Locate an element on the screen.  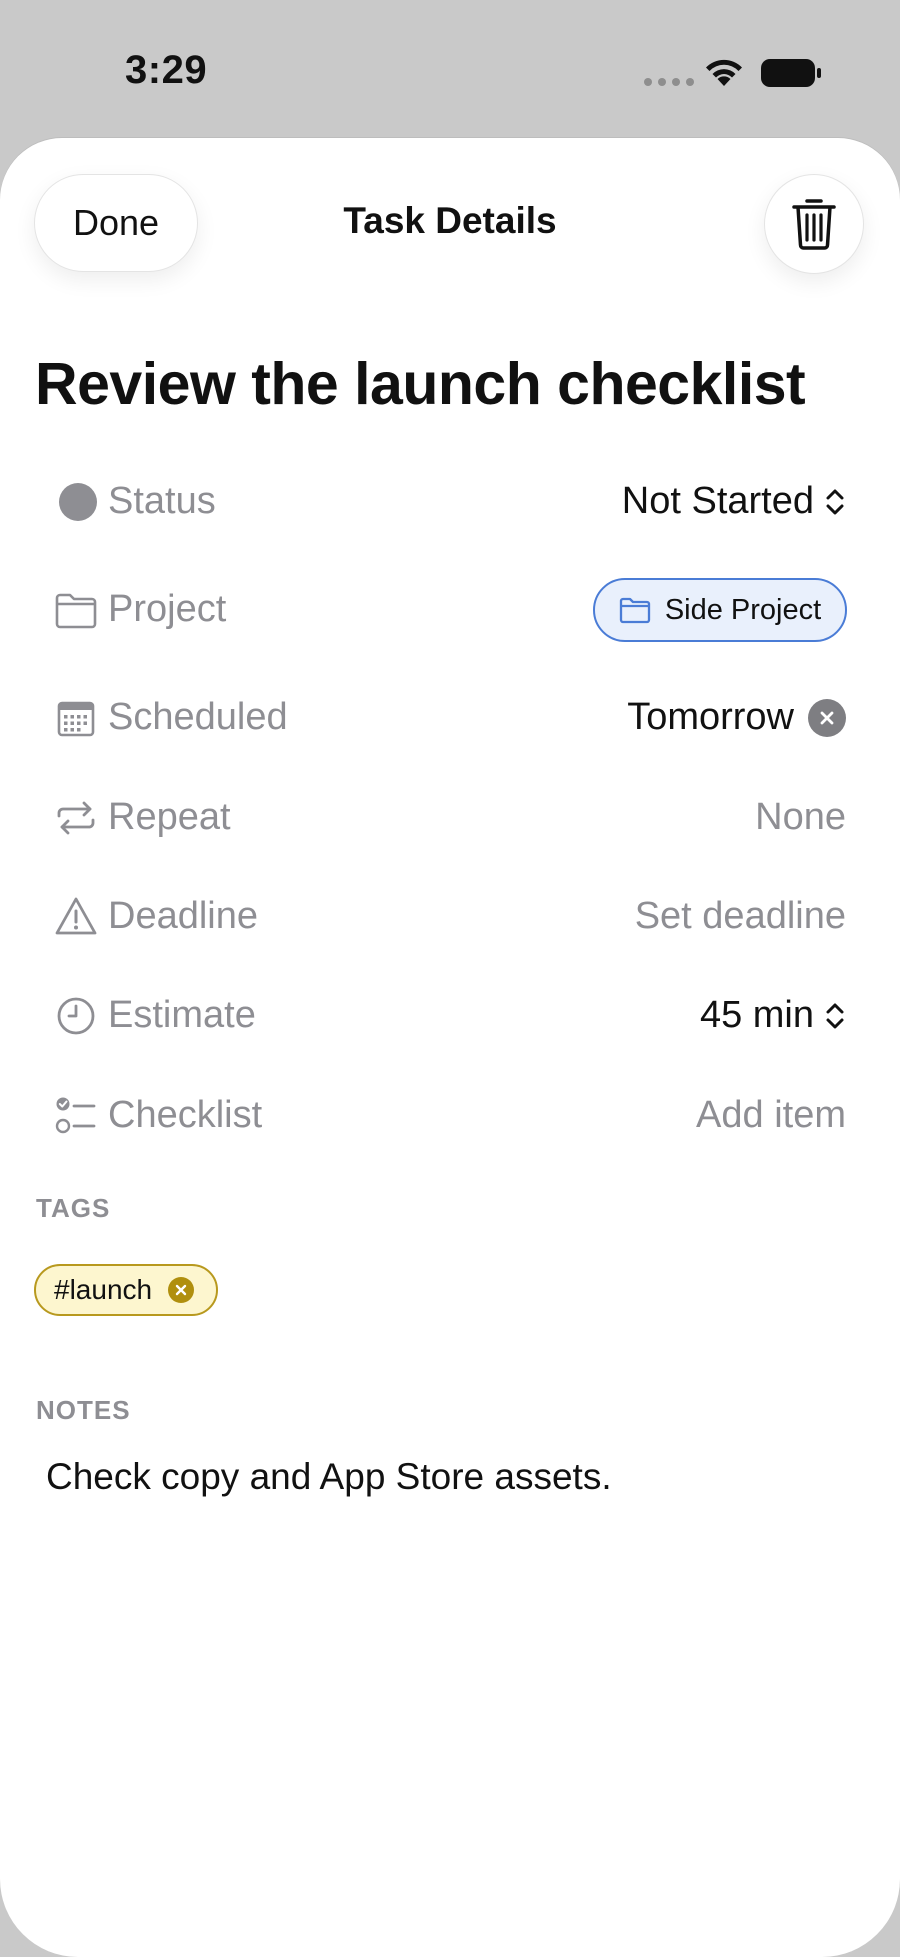
trash-icon is located at coordinates (814, 224).